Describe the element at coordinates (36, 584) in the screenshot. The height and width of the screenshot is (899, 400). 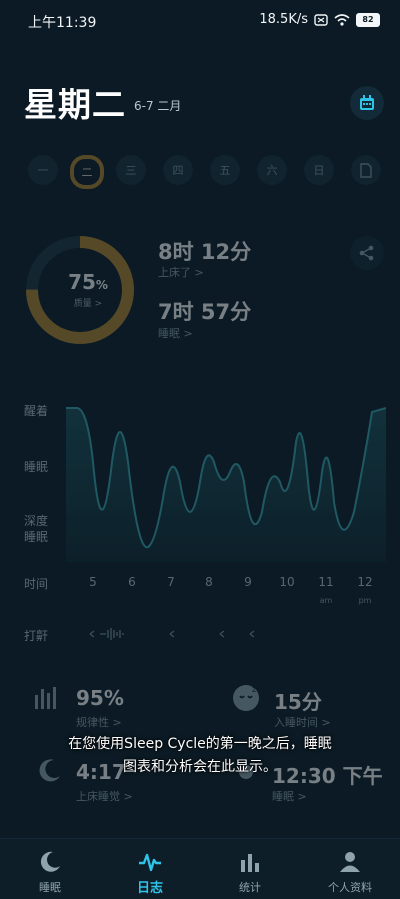
I see `time-axis-title: 时间` at that location.